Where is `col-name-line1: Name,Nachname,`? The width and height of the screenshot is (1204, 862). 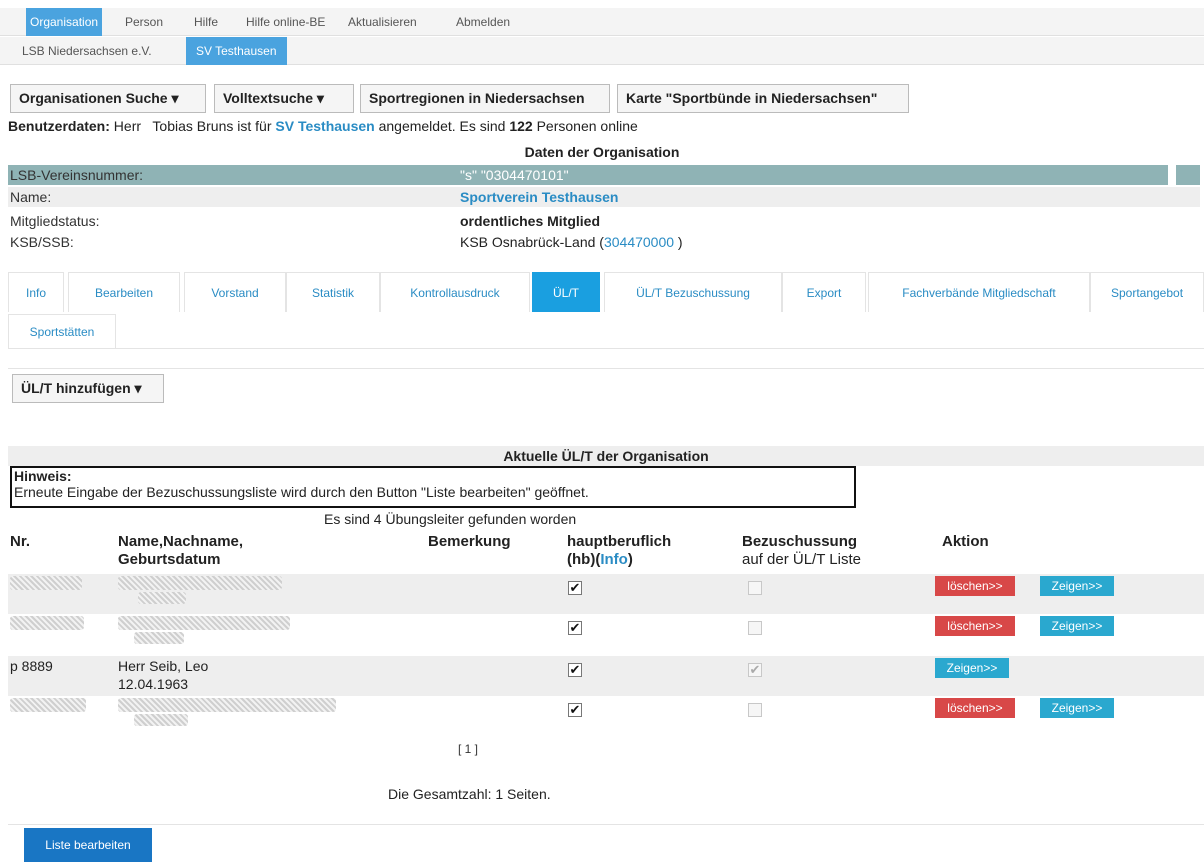 col-name-line1: Name,Nachname, is located at coordinates (181, 541).